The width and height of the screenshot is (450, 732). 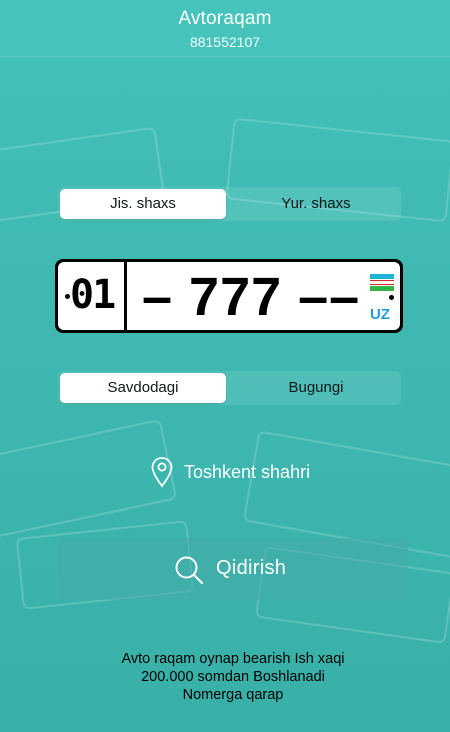 What do you see at coordinates (225, 42) in the screenshot?
I see `contact-phone: 881552107` at bounding box center [225, 42].